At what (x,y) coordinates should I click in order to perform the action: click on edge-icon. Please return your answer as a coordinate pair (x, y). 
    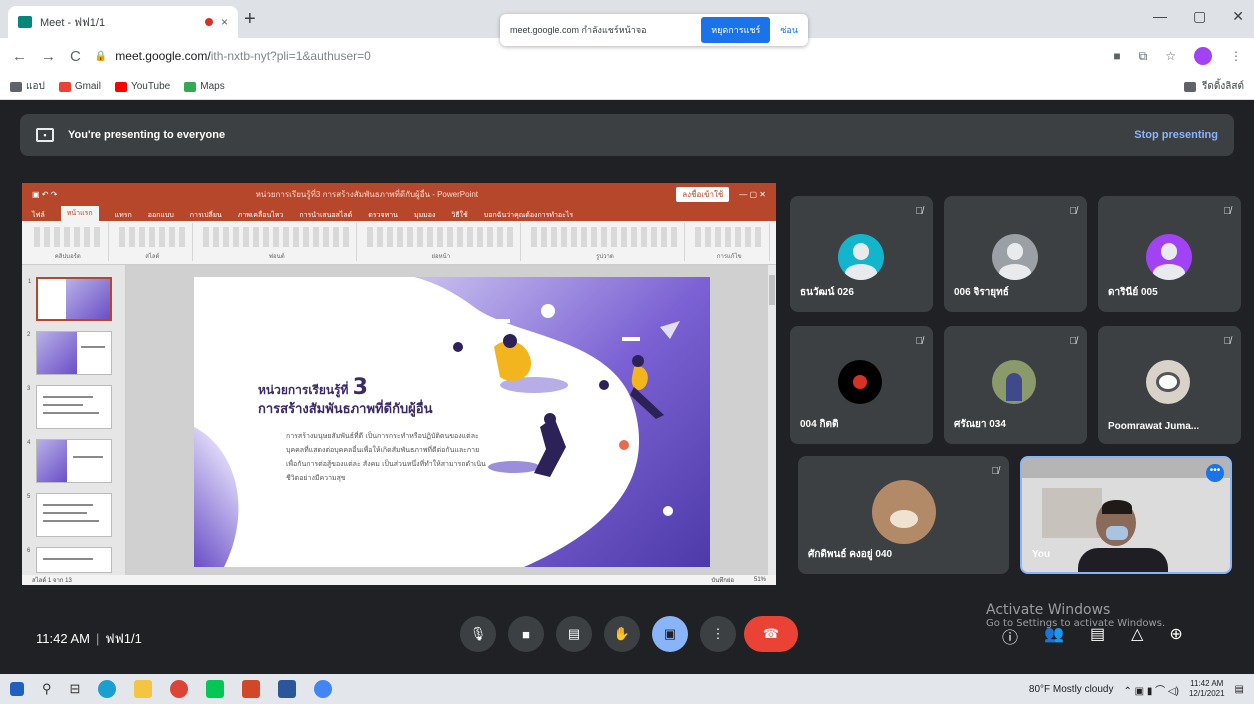
    Looking at the image, I should click on (107, 689).